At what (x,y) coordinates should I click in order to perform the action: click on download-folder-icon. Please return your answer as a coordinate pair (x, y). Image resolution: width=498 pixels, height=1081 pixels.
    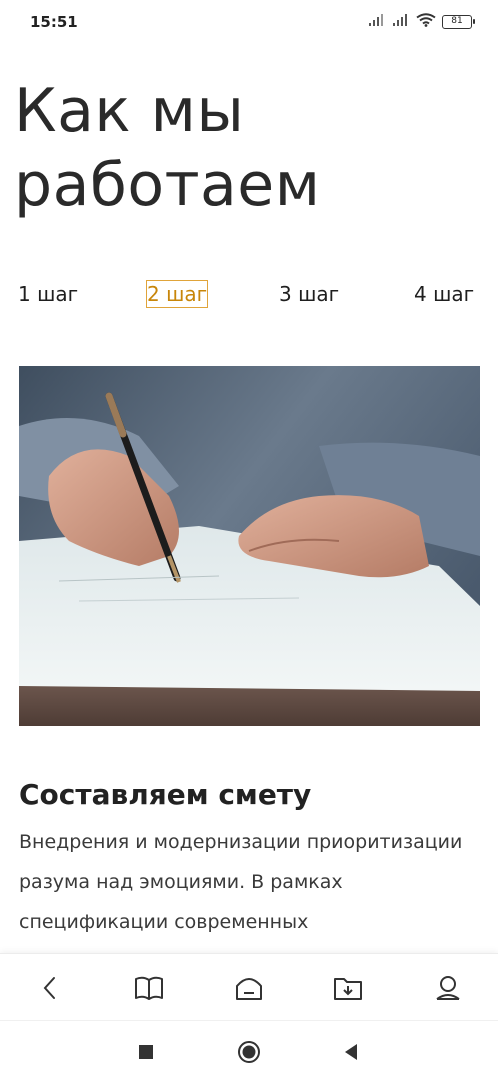
    Looking at the image, I should click on (348, 989).